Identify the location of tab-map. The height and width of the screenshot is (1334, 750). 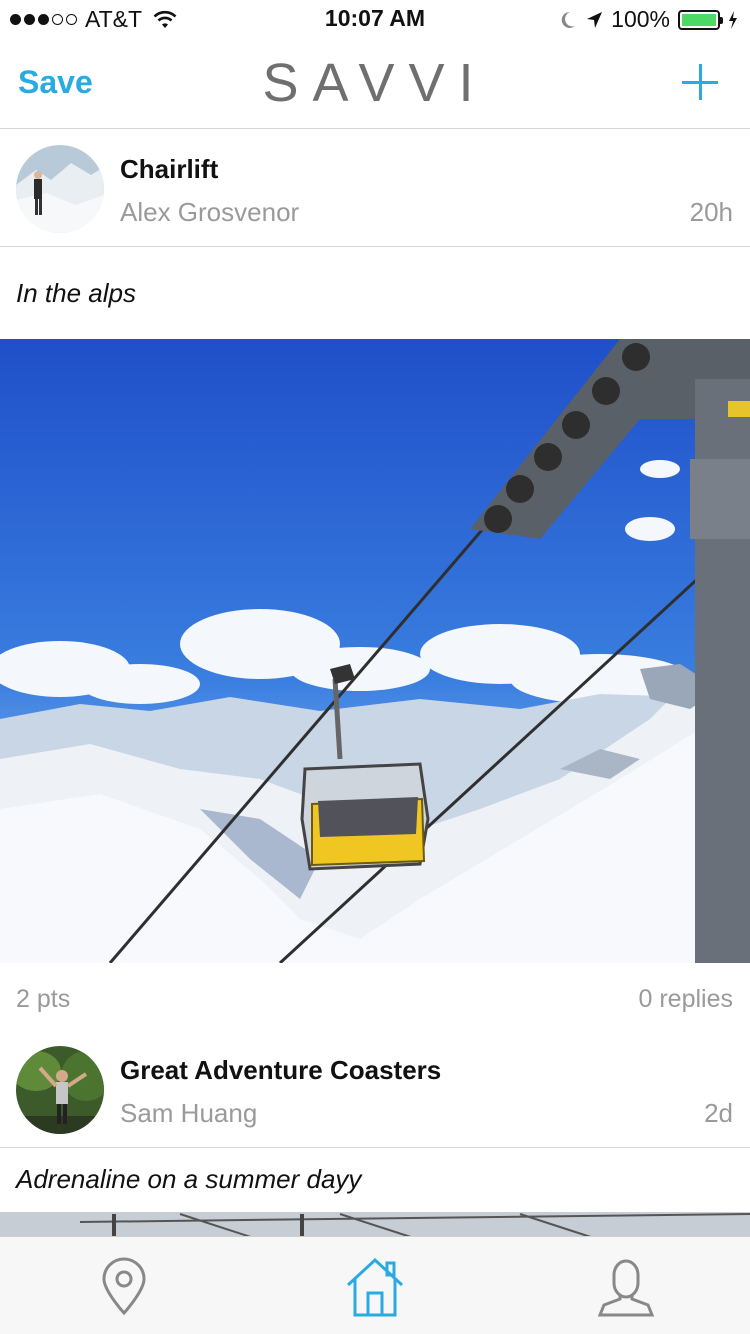
(124, 1287).